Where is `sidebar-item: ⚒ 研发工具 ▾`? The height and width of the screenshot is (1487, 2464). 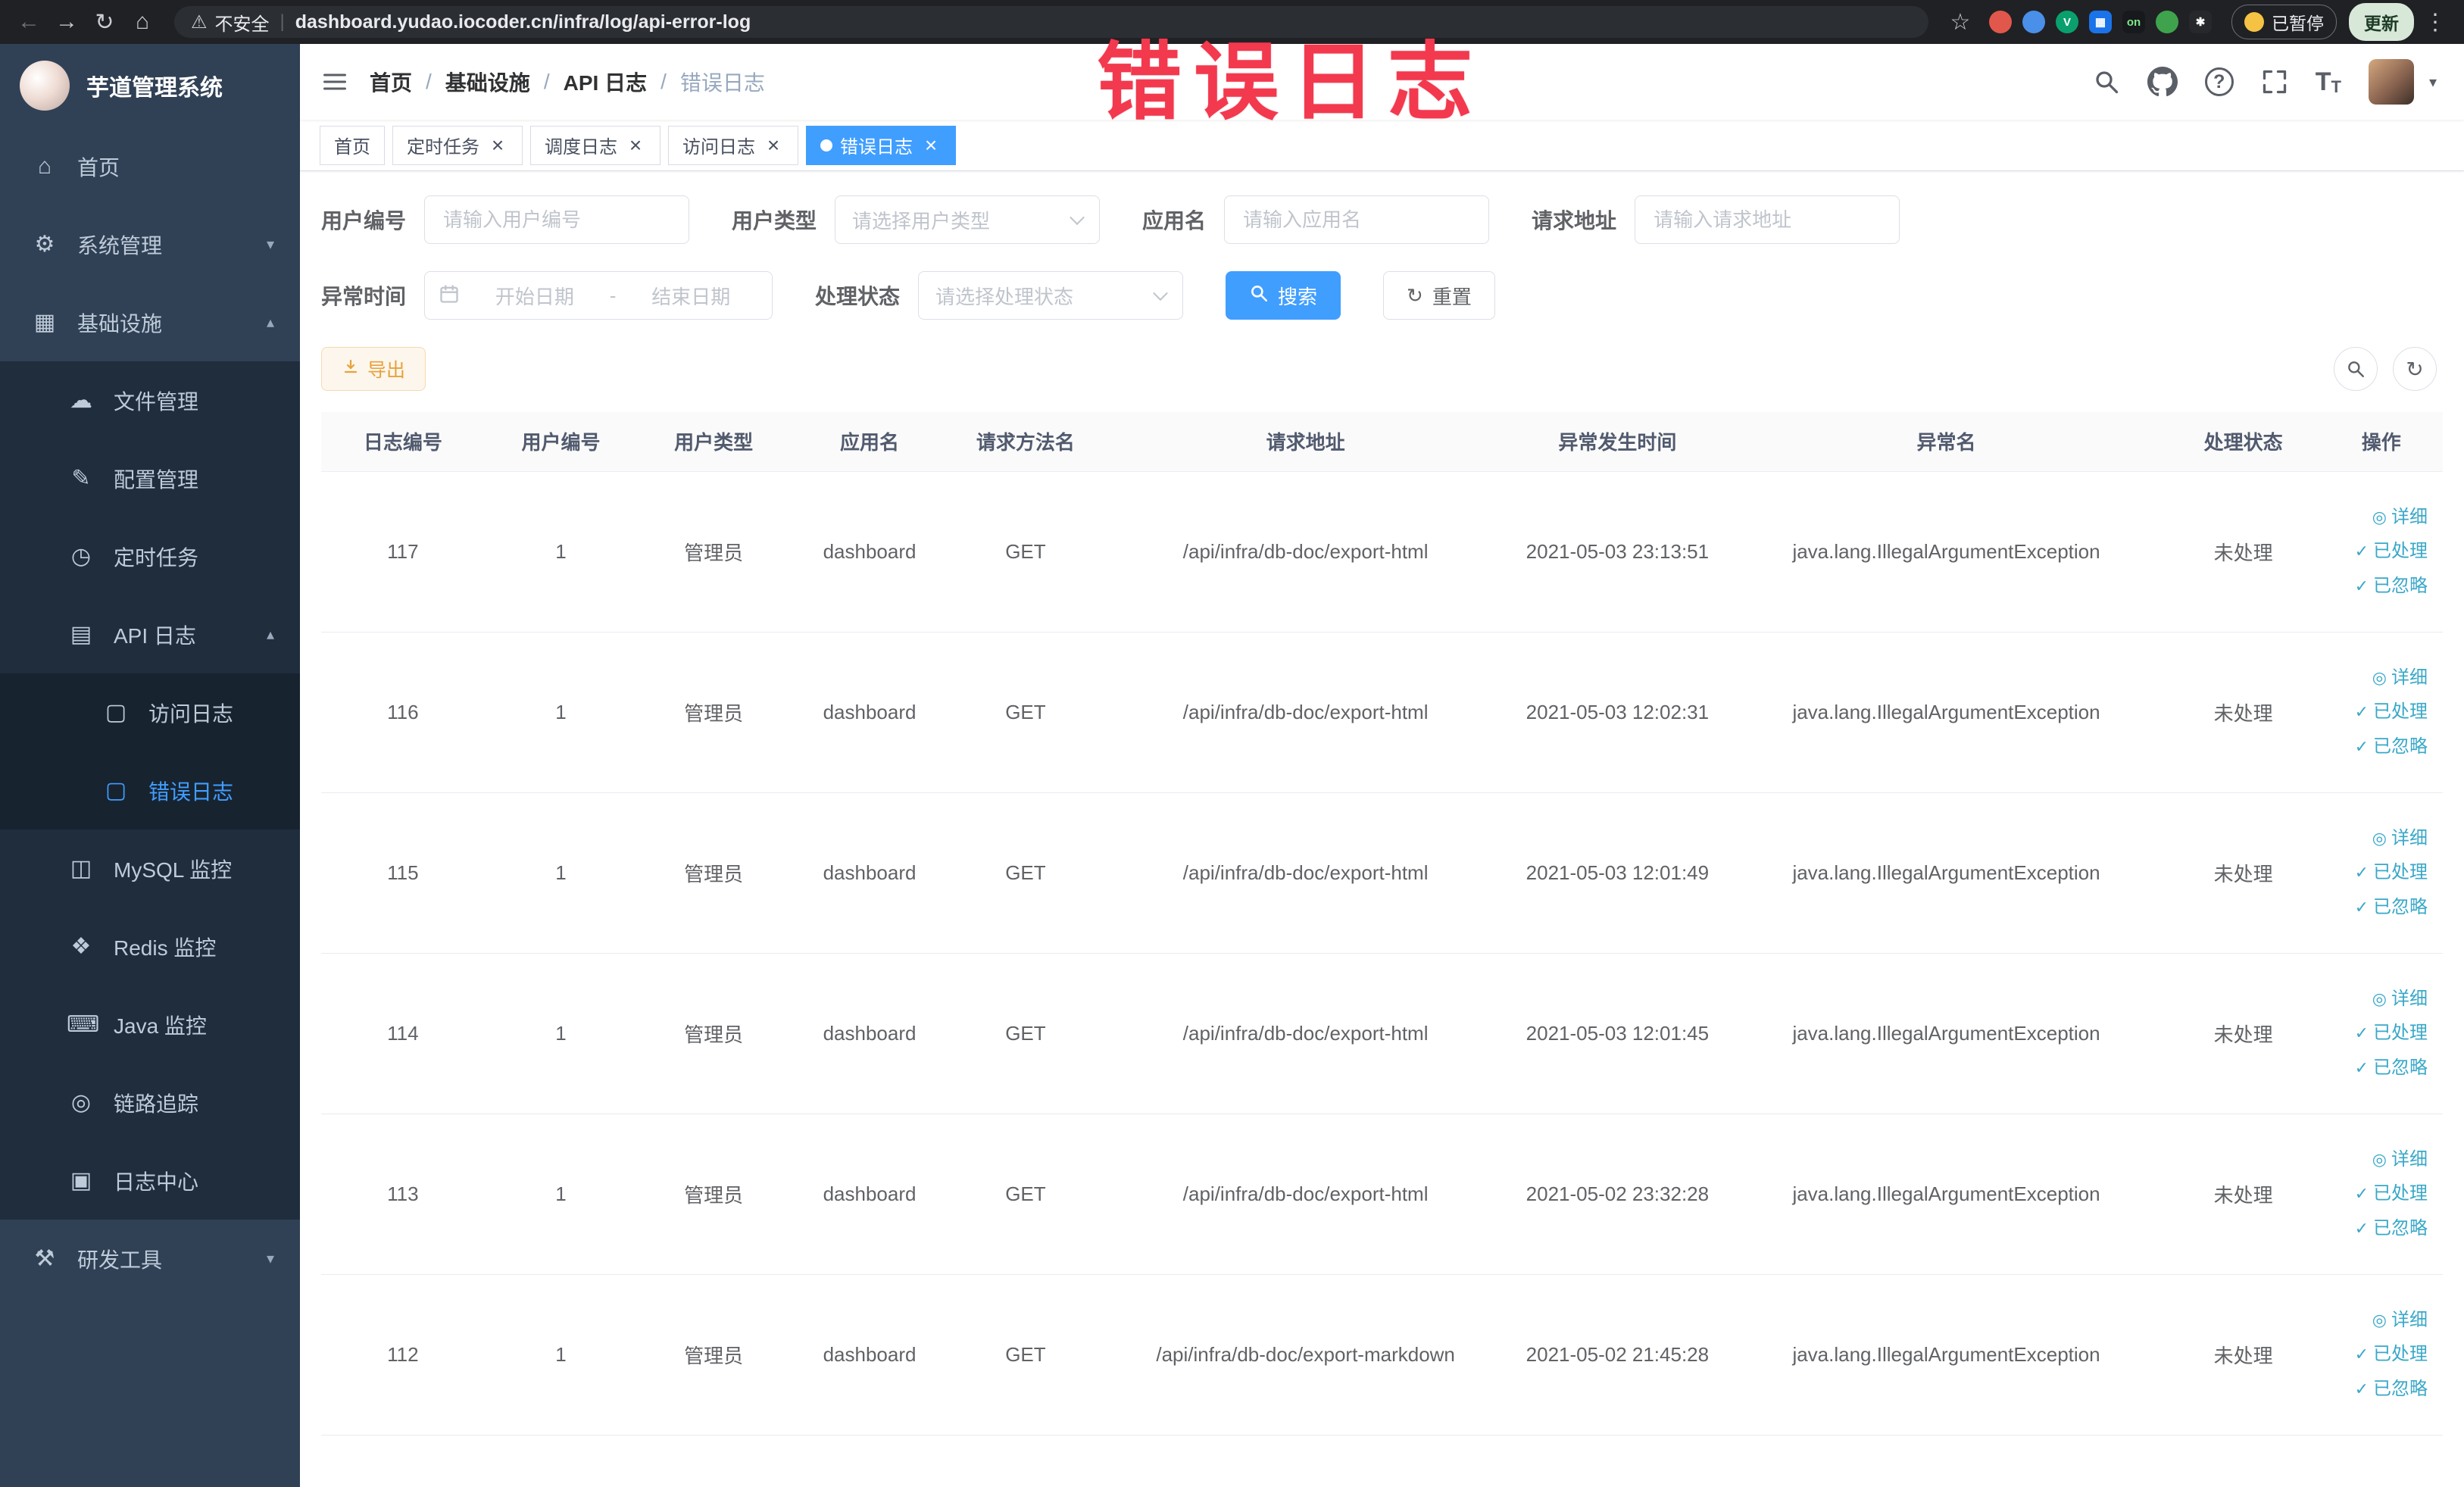 sidebar-item: ⚒ 研发工具 ▾ is located at coordinates (150, 1259).